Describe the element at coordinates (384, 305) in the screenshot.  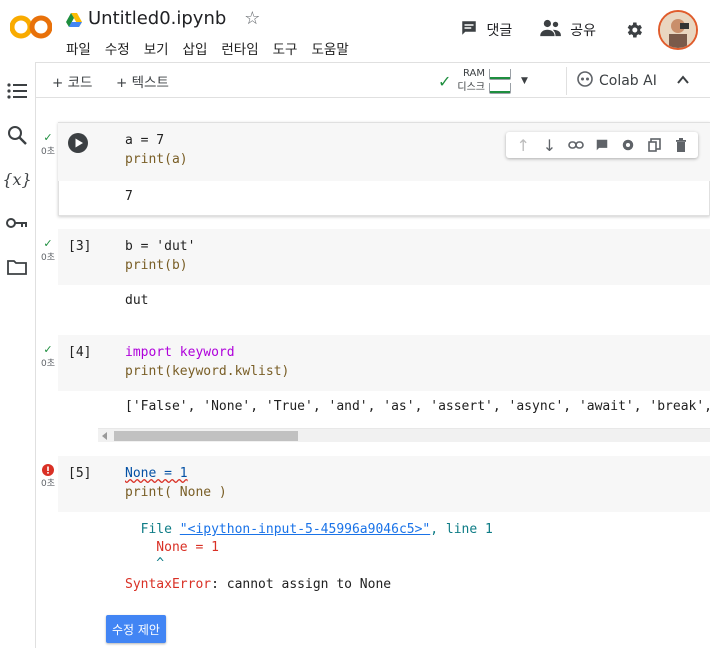
I see `output-cell-2: dut` at that location.